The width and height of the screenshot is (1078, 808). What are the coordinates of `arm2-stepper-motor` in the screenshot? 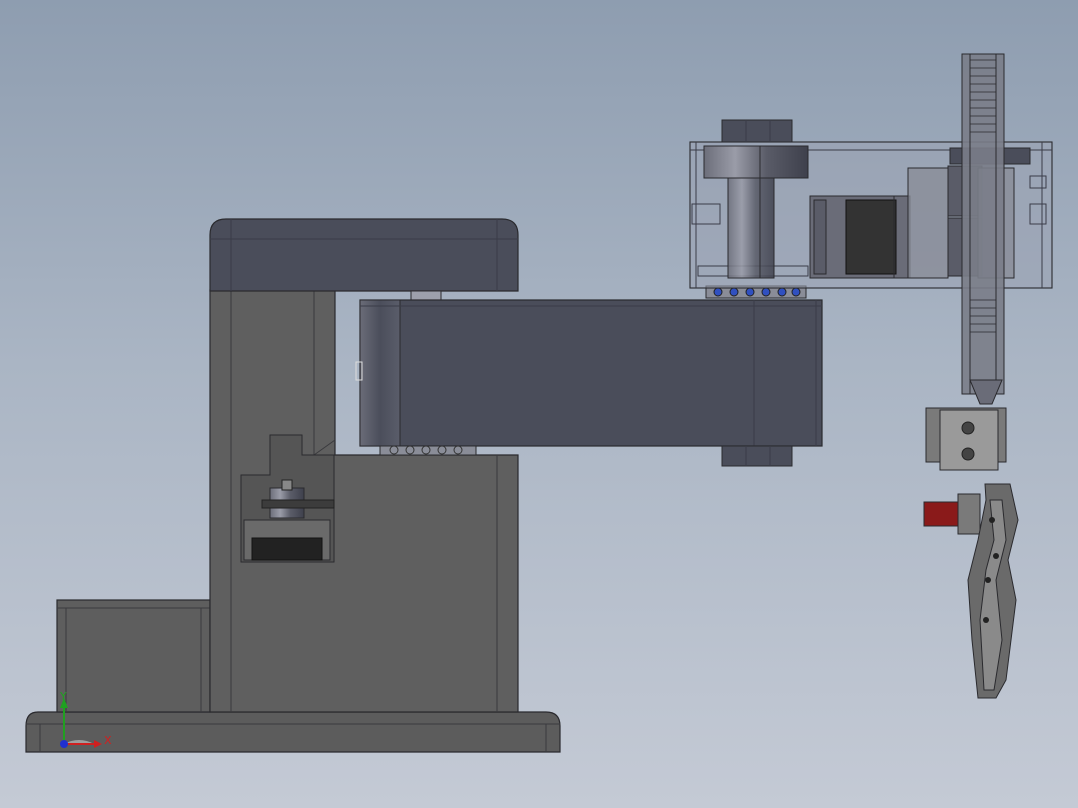 It's located at (860, 237).